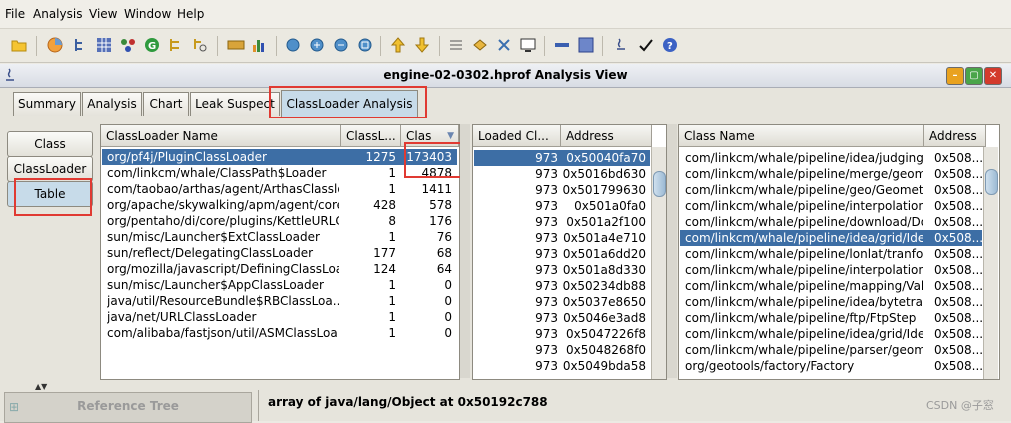 This screenshot has height=423, width=1011. Describe the element at coordinates (621, 45) in the screenshot. I see `java-icon` at that location.